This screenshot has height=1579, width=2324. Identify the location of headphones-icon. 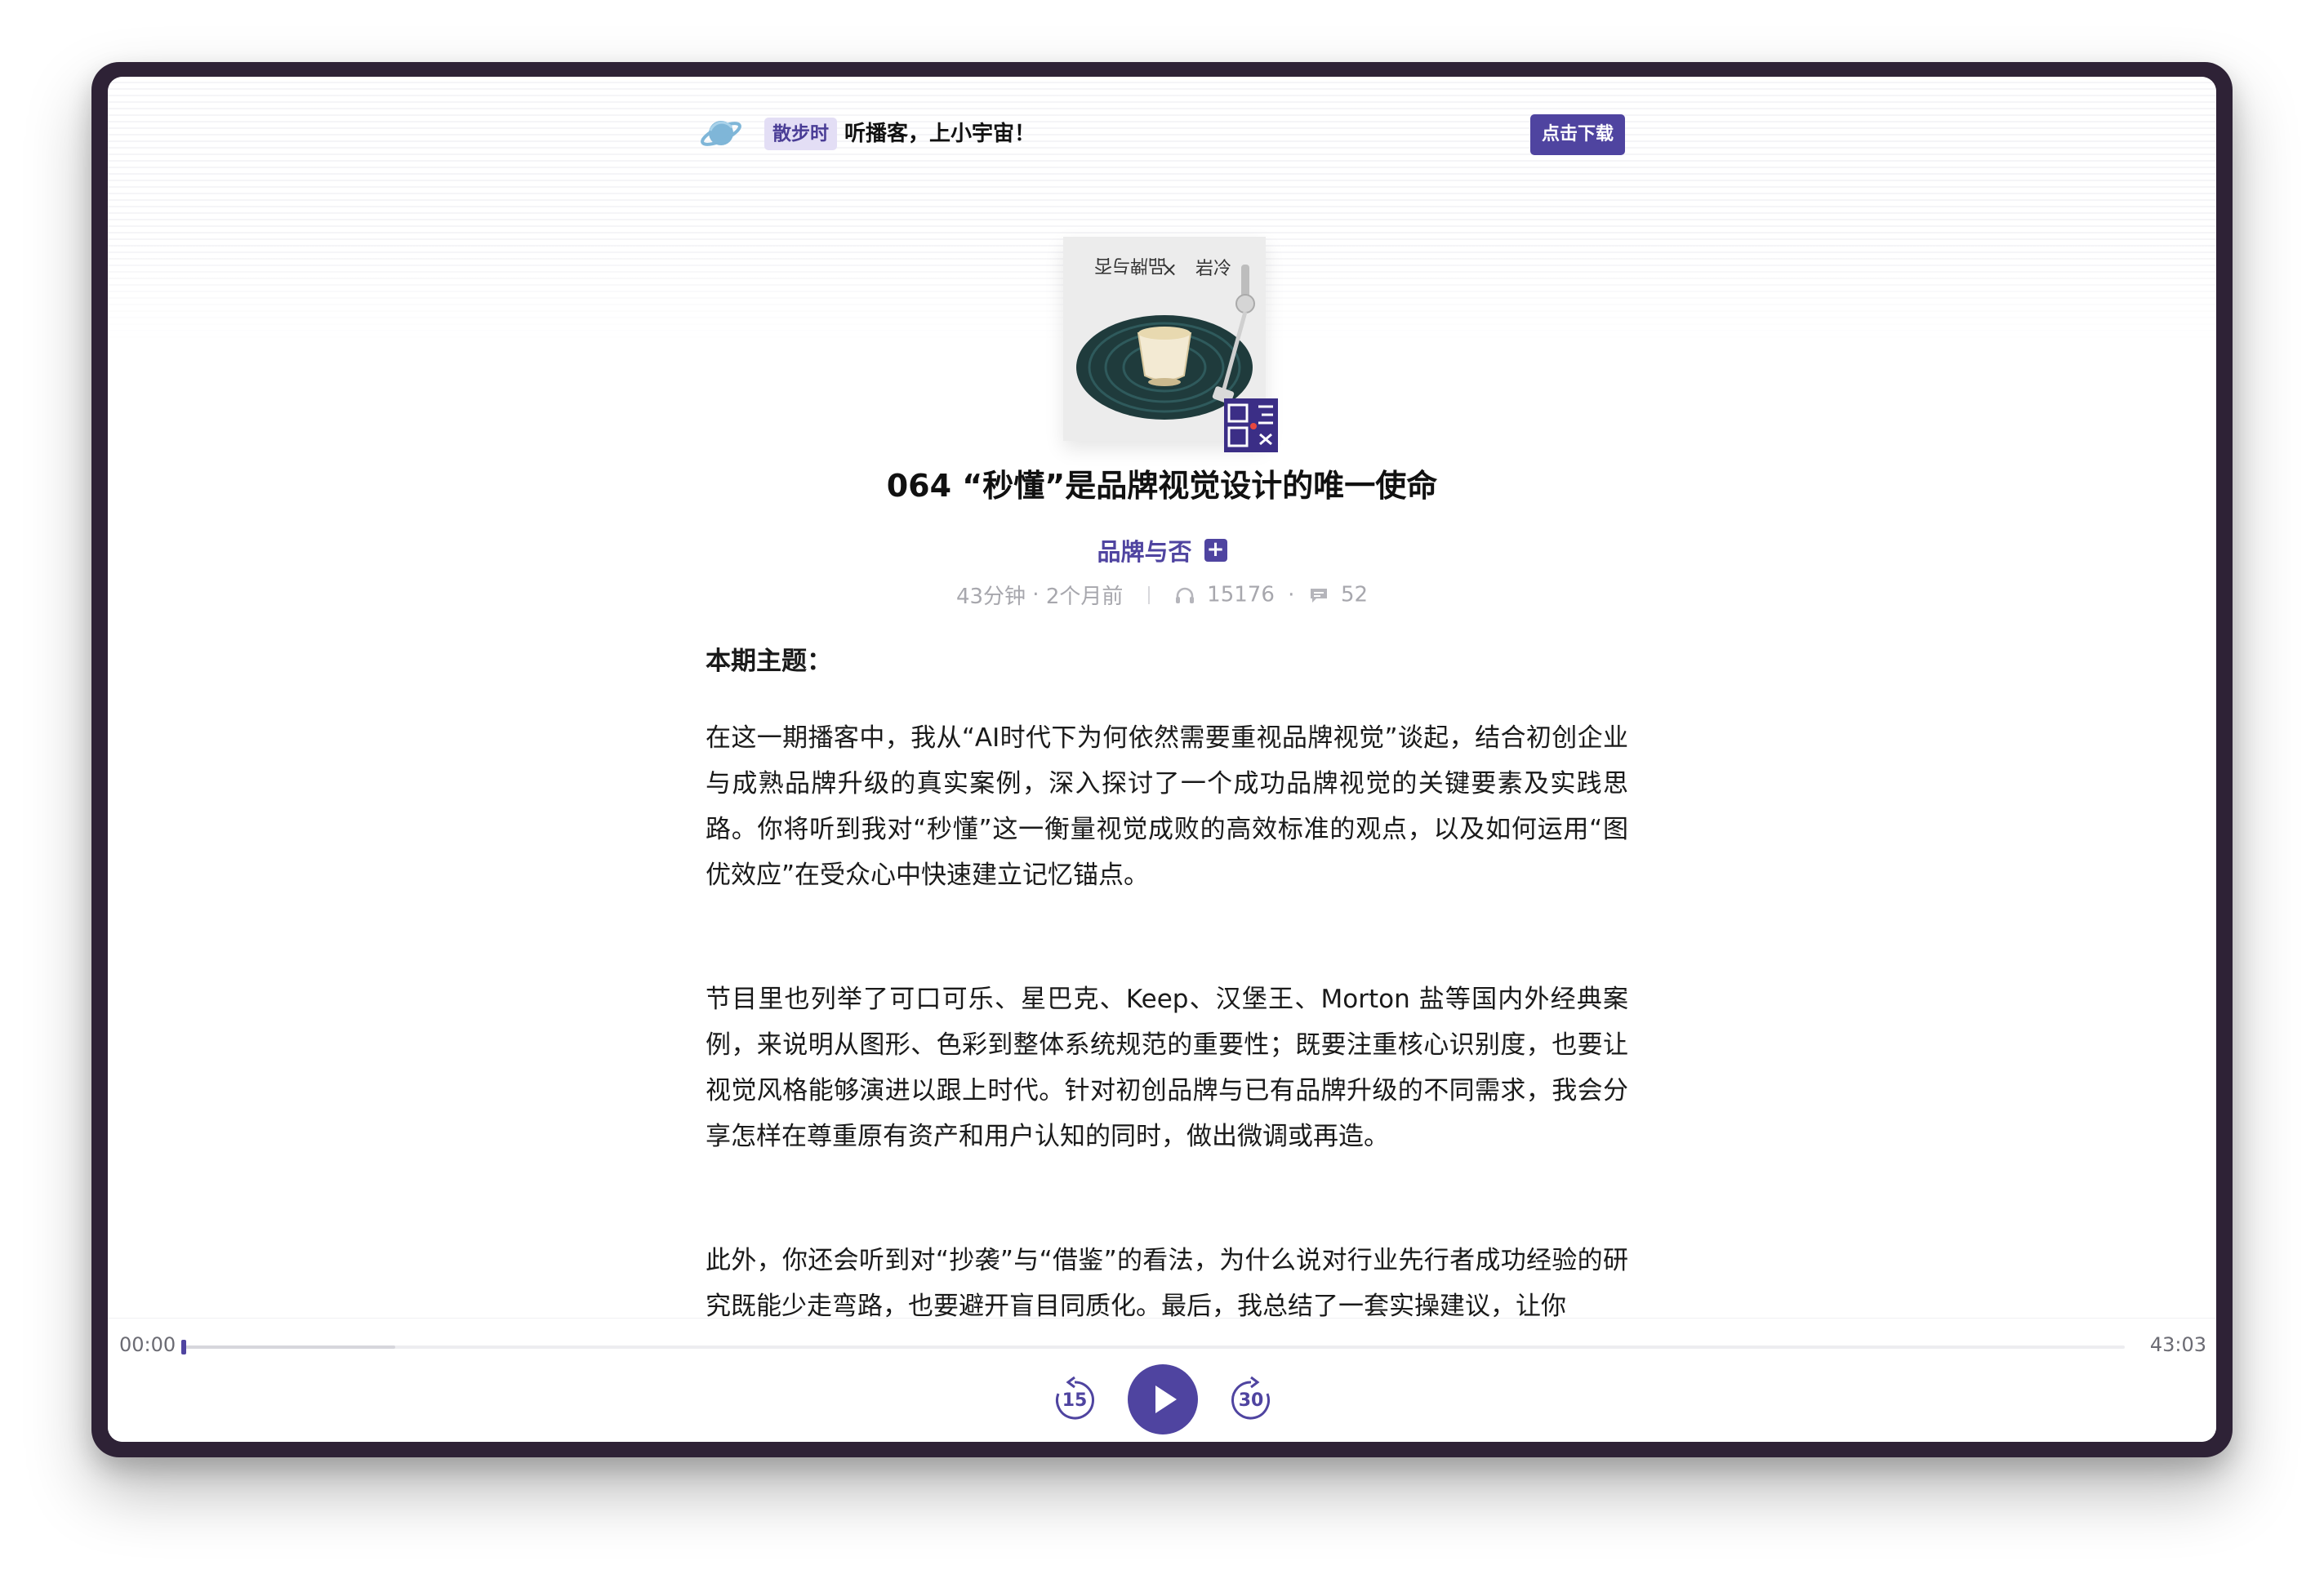
(1184, 595).